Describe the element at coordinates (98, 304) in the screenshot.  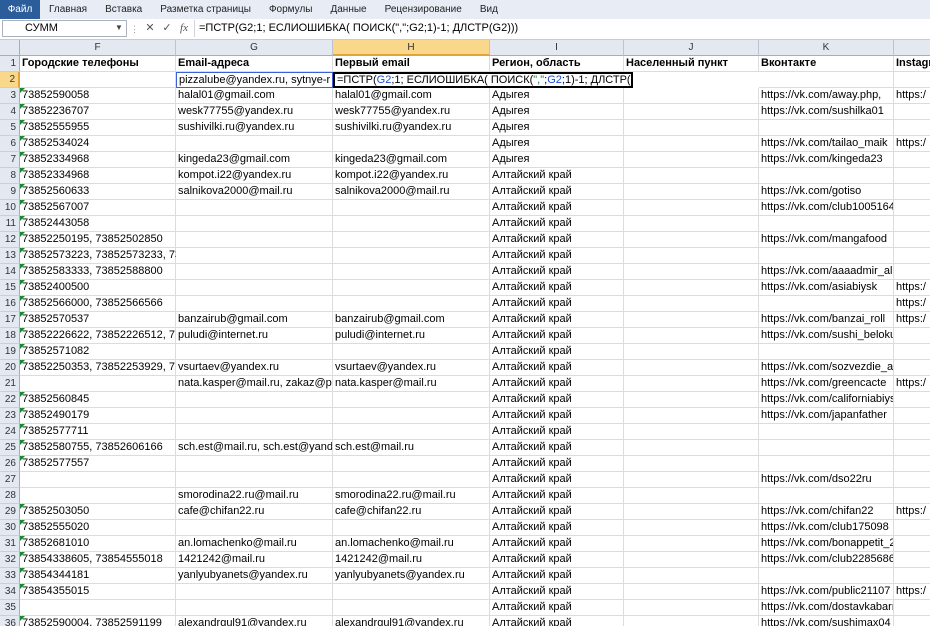
I see `cell-F: 73852566000, 73852566566` at that location.